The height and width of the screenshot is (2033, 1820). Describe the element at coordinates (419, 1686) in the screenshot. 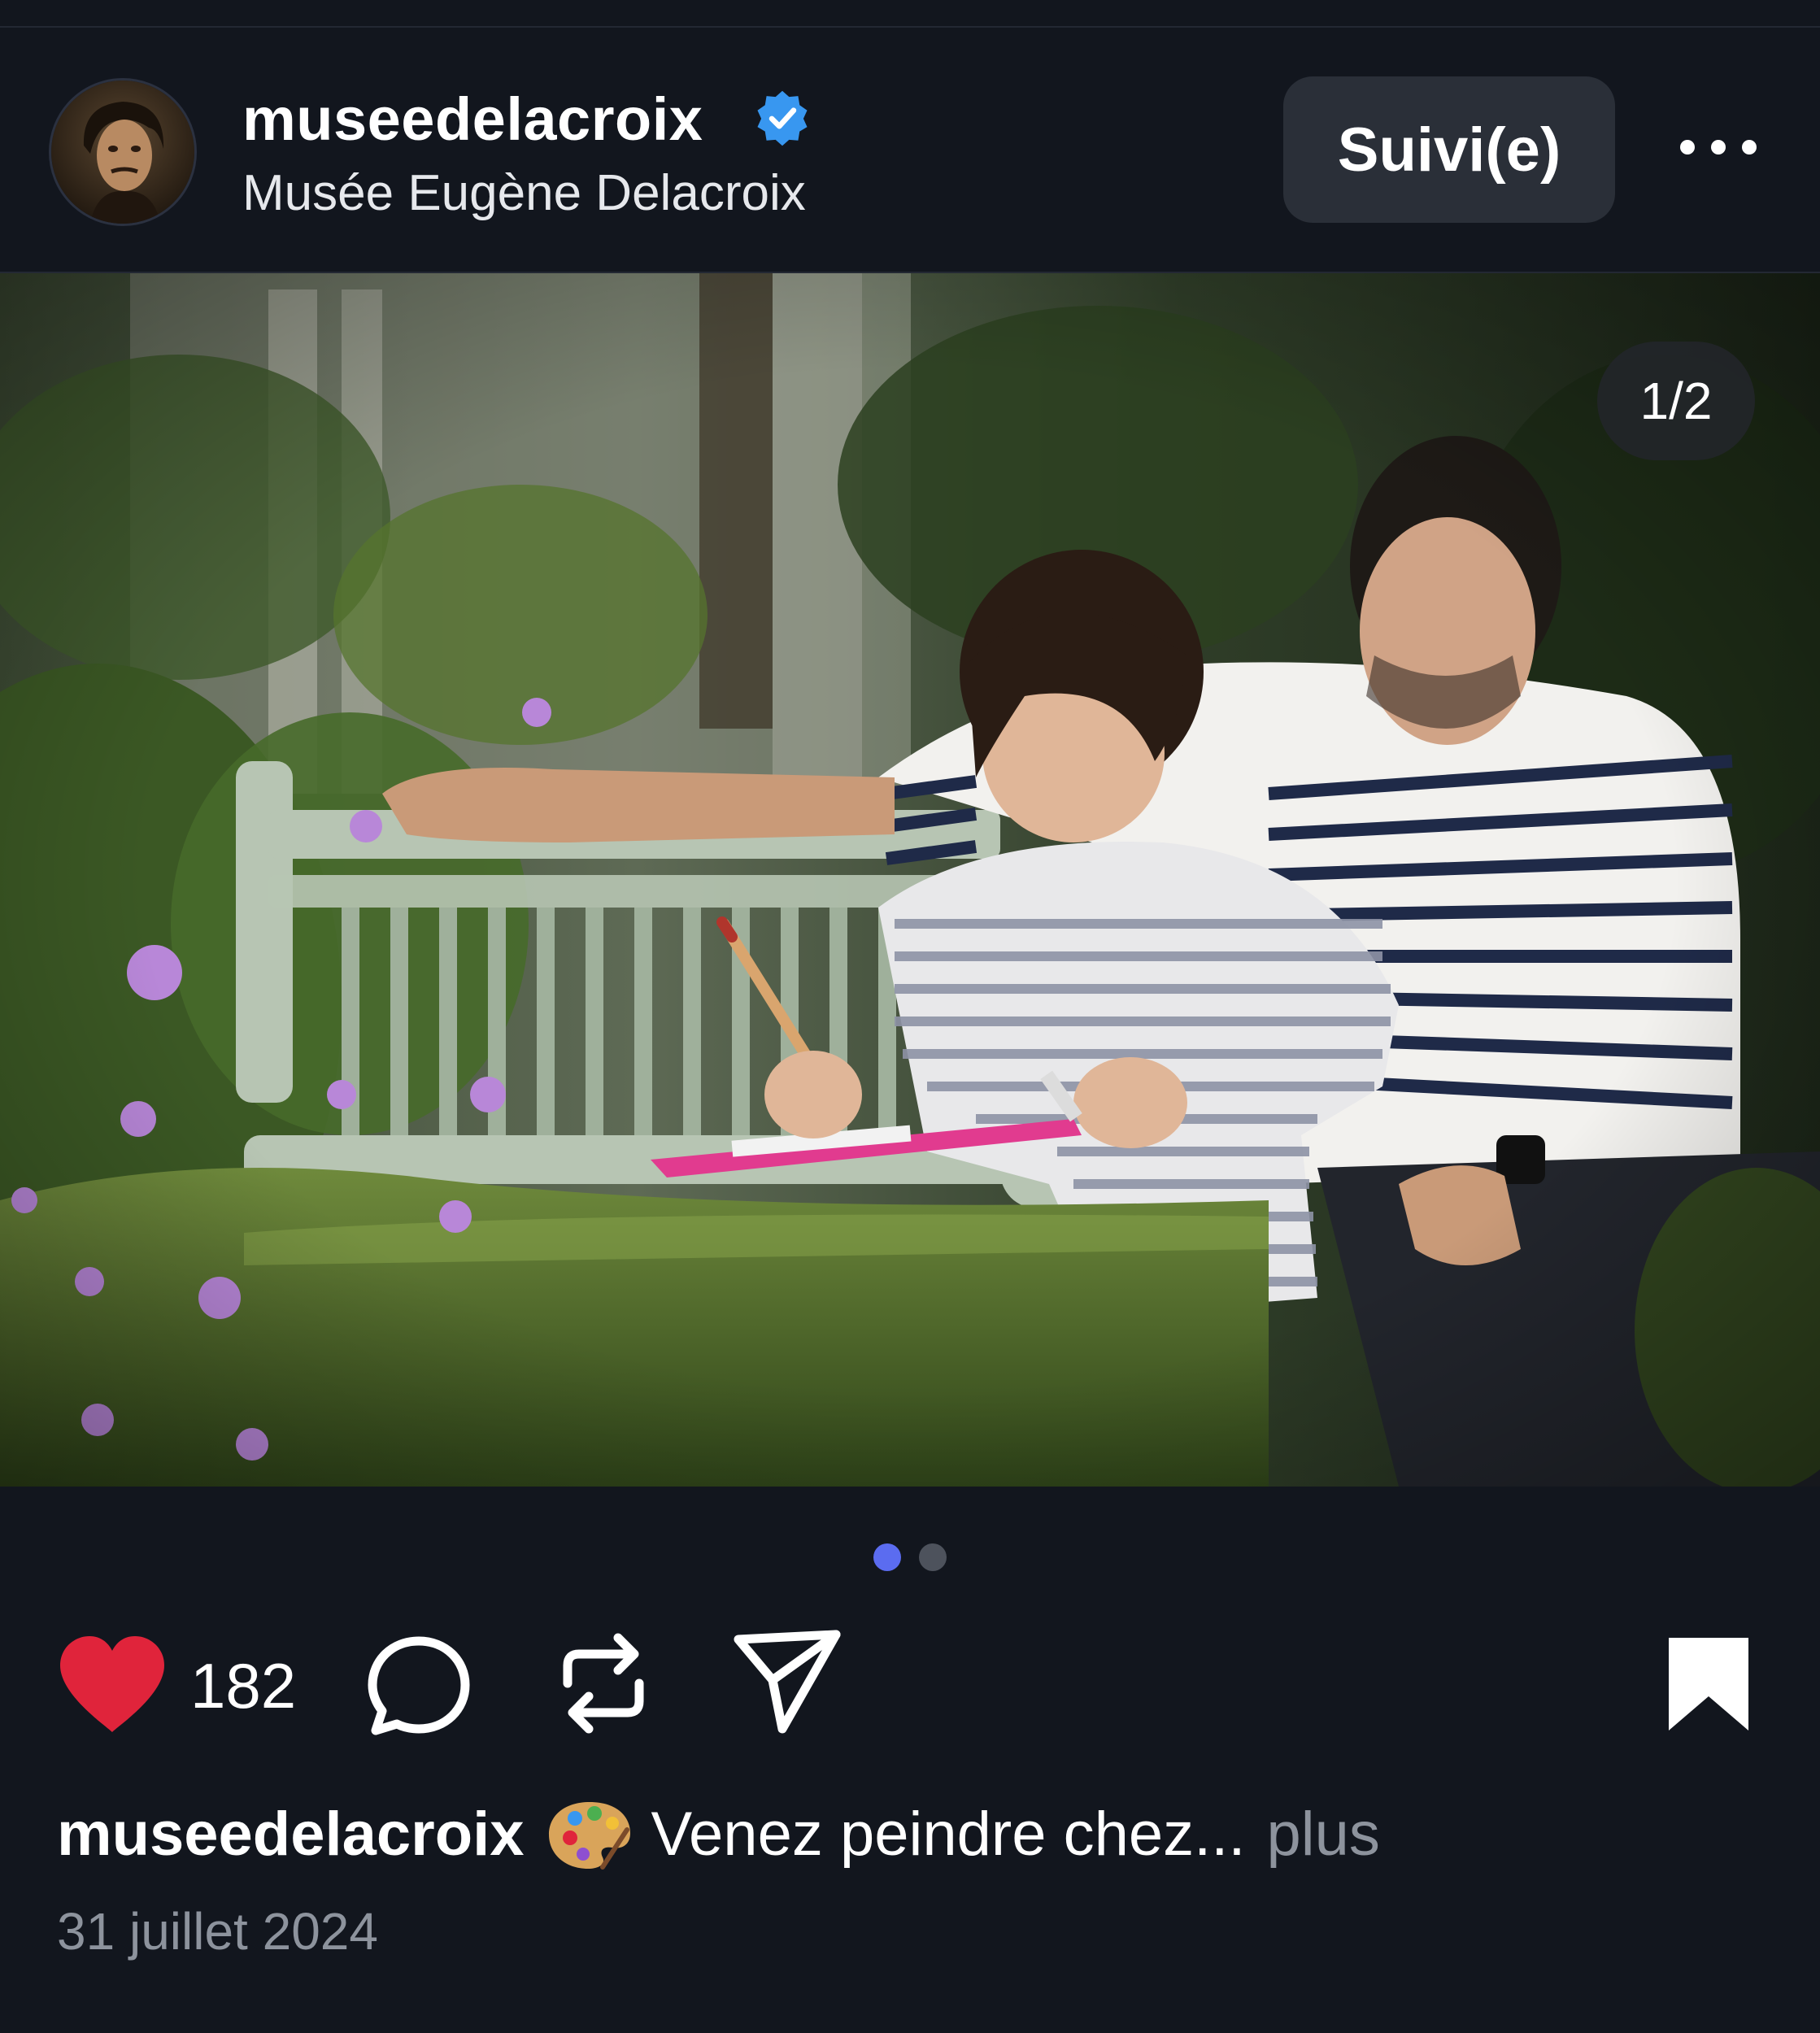

I see `comment-bubble-icon` at that location.